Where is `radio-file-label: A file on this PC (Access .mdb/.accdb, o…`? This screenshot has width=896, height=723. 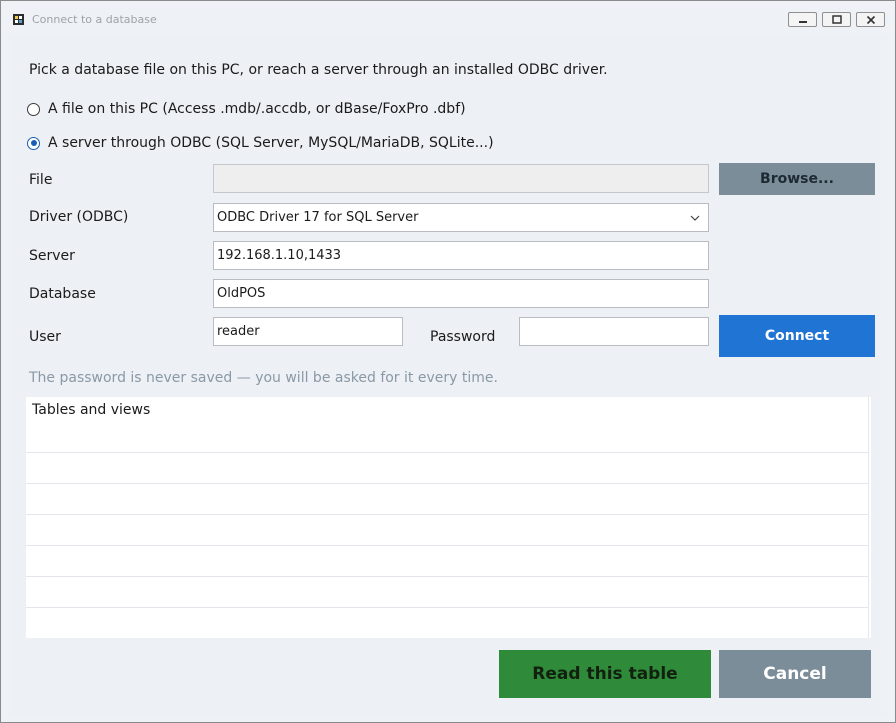 radio-file-label: A file on this PC (Access .mdb/.accdb, o… is located at coordinates (257, 109).